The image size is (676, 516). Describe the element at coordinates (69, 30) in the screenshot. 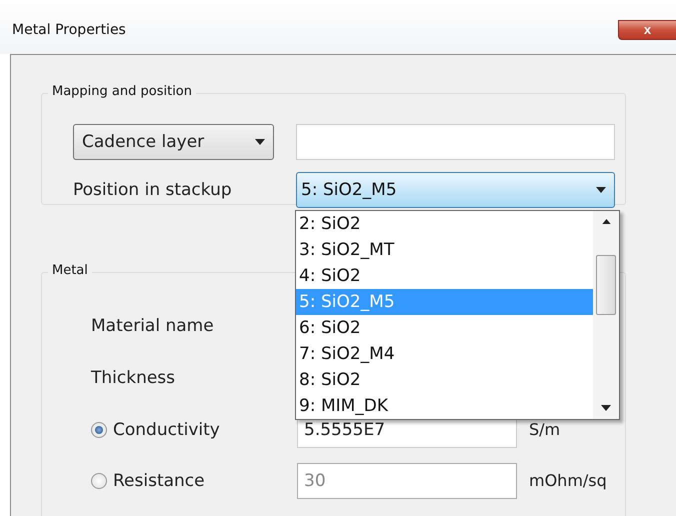

I see `window-title: Metal Properties` at that location.